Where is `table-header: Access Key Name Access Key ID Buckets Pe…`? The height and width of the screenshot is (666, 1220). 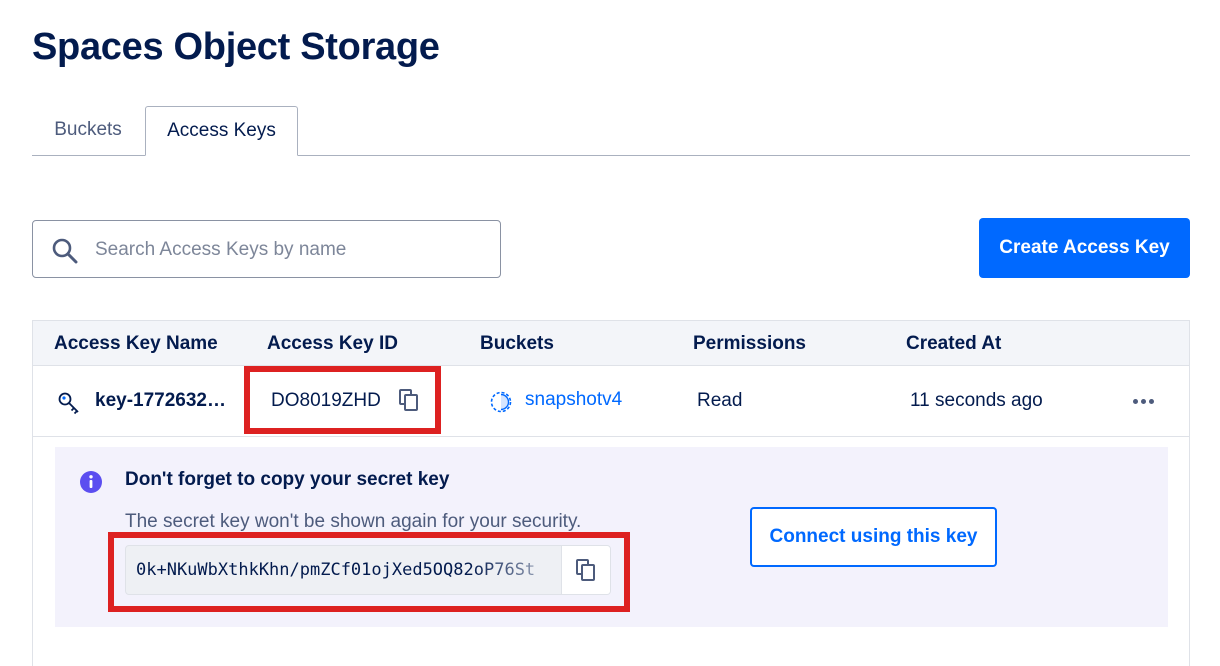 table-header: Access Key Name Access Key ID Buckets Pe… is located at coordinates (611, 343).